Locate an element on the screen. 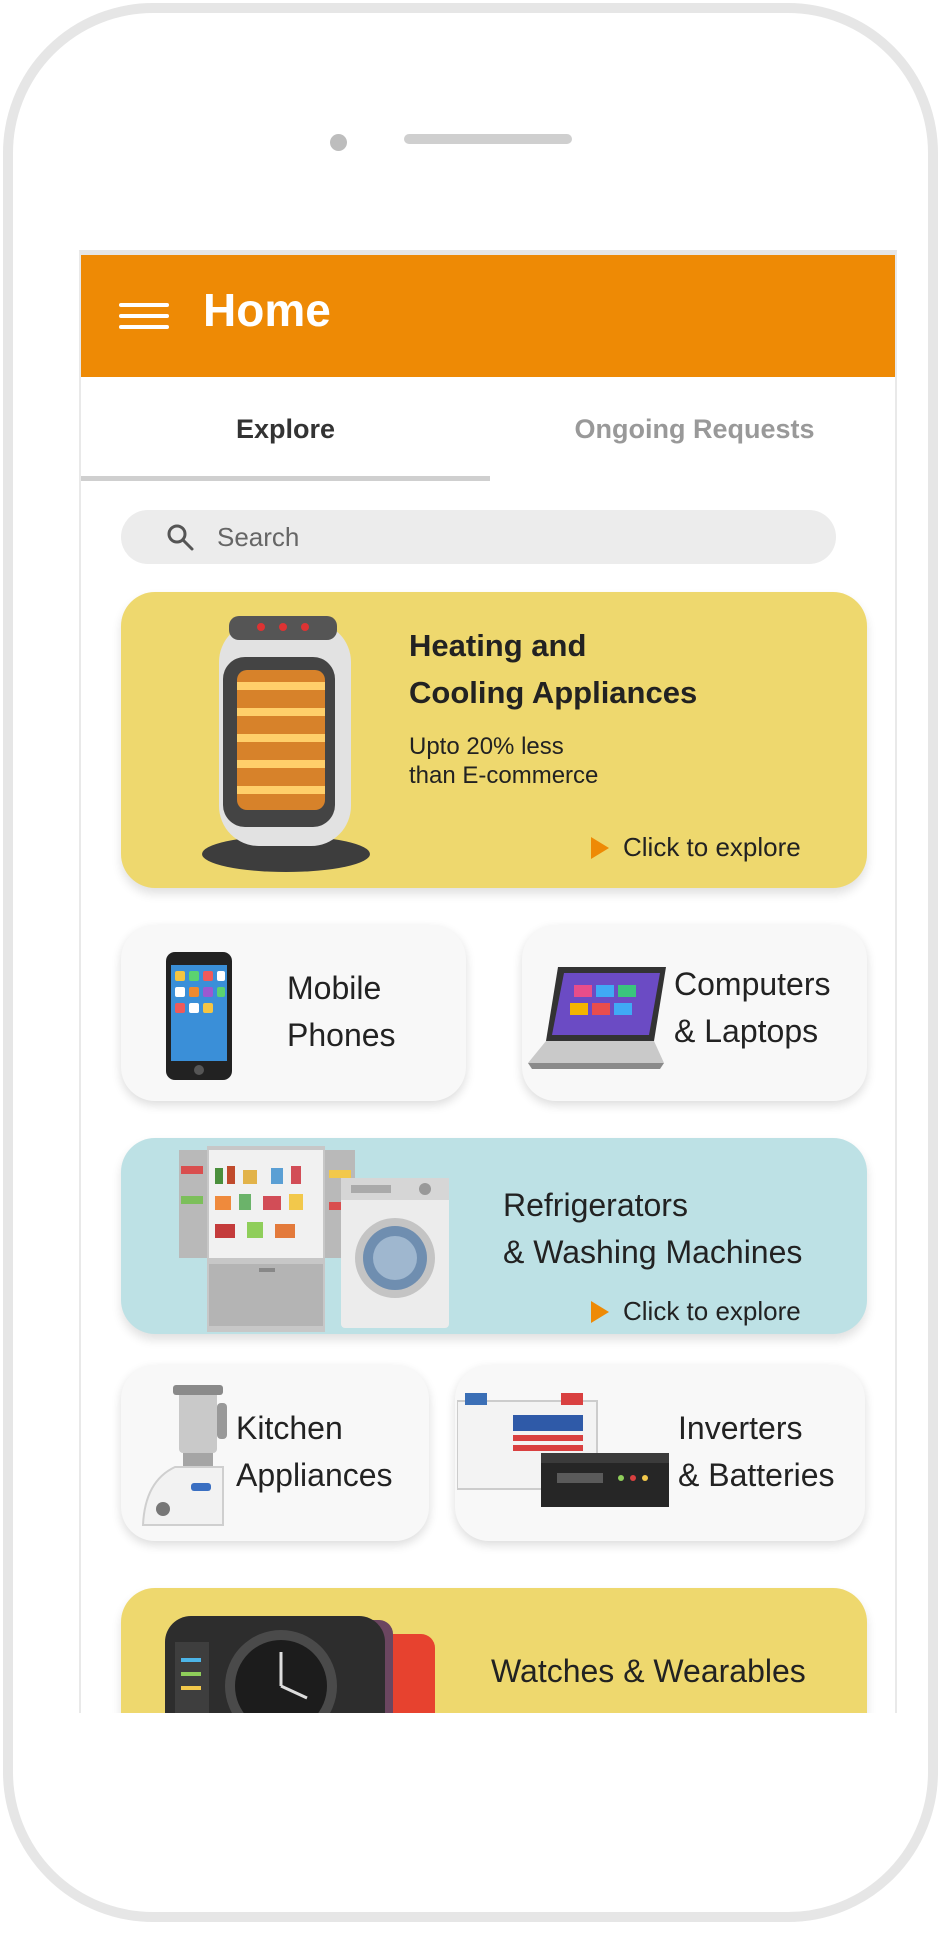 This screenshot has height=1935, width=951. front-camera is located at coordinates (338, 142).